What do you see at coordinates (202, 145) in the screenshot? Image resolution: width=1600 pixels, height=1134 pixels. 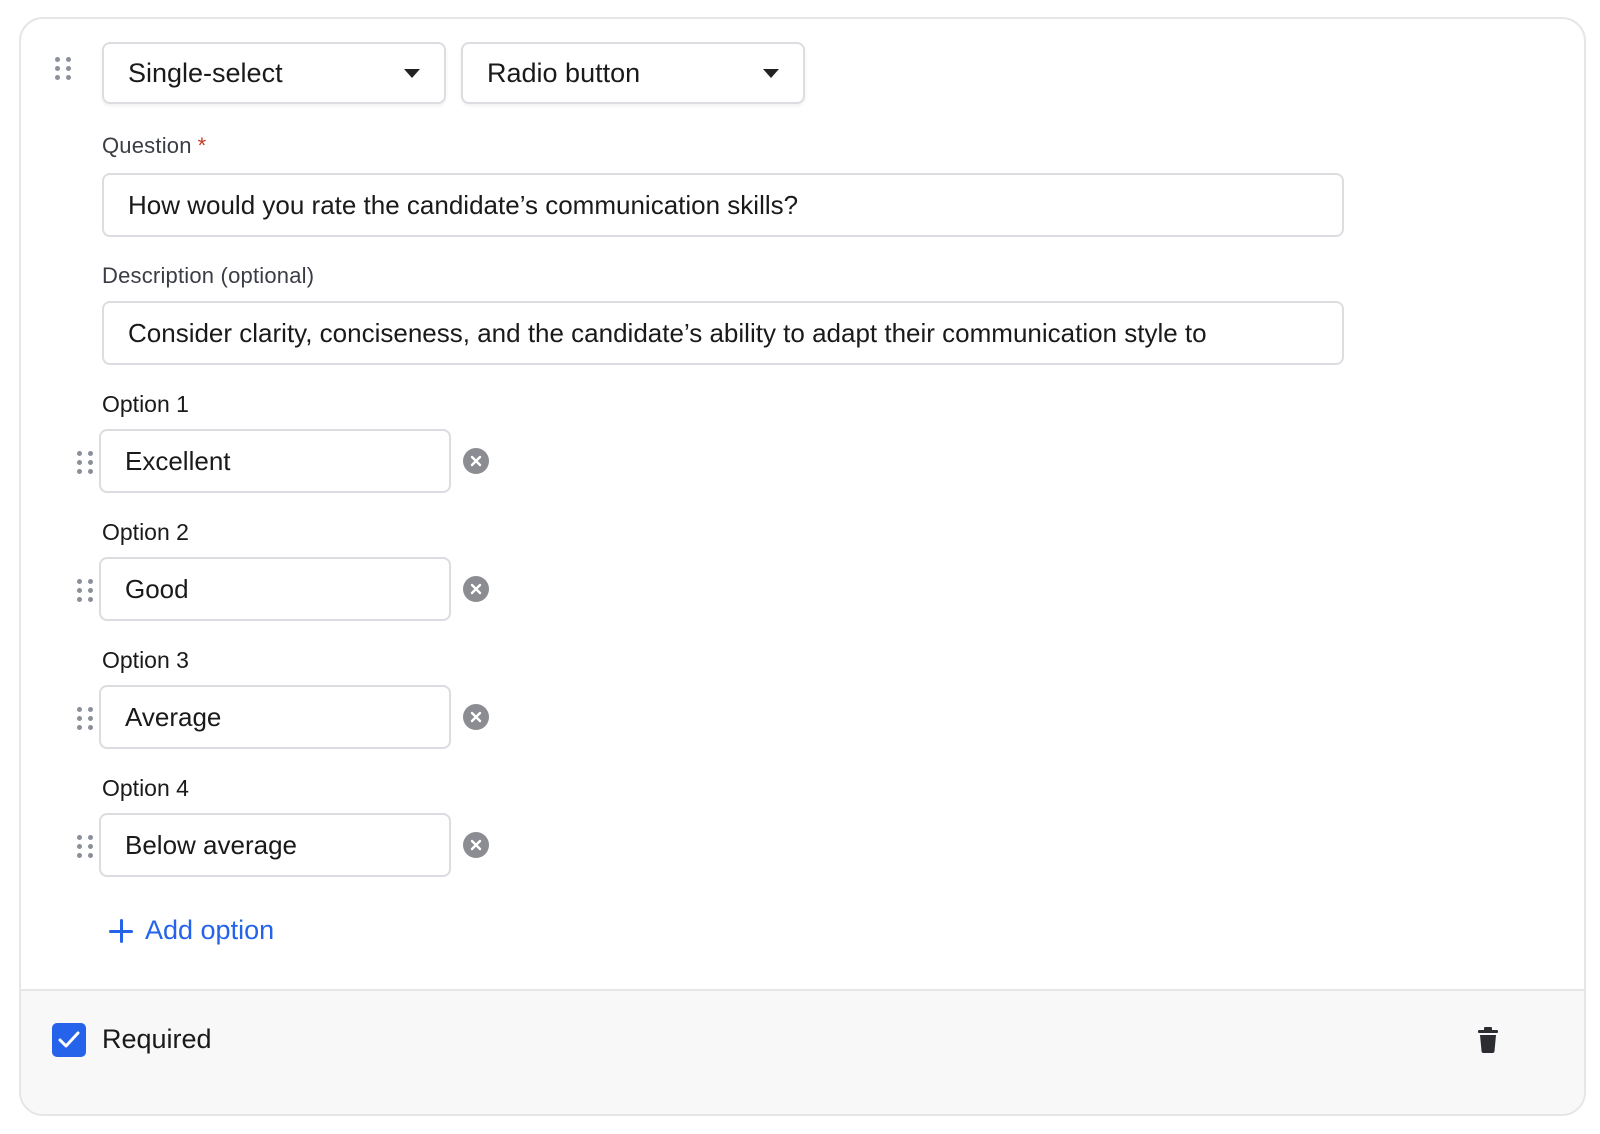 I see `required-asterisk: *` at bounding box center [202, 145].